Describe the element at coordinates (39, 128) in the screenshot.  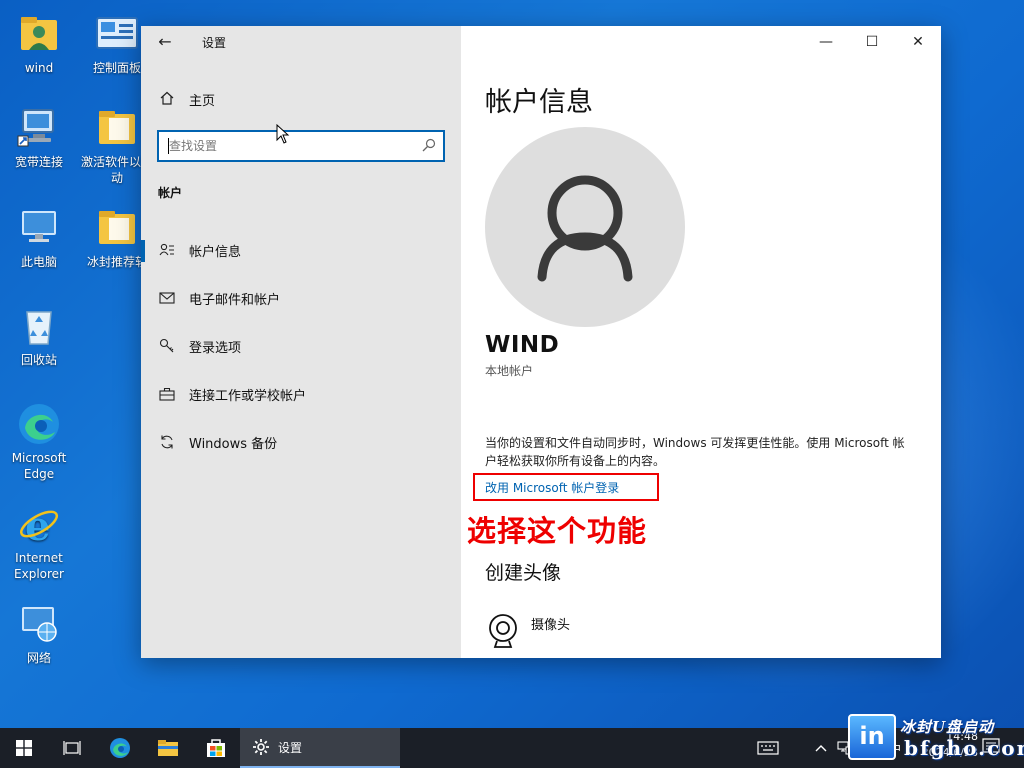
I see `broadband-icon` at that location.